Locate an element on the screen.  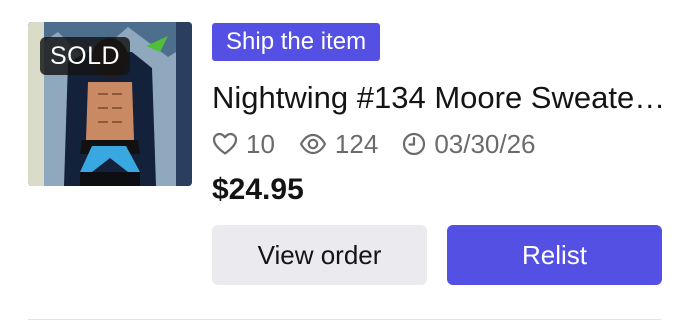
relist-button: Relist is located at coordinates (554, 255).